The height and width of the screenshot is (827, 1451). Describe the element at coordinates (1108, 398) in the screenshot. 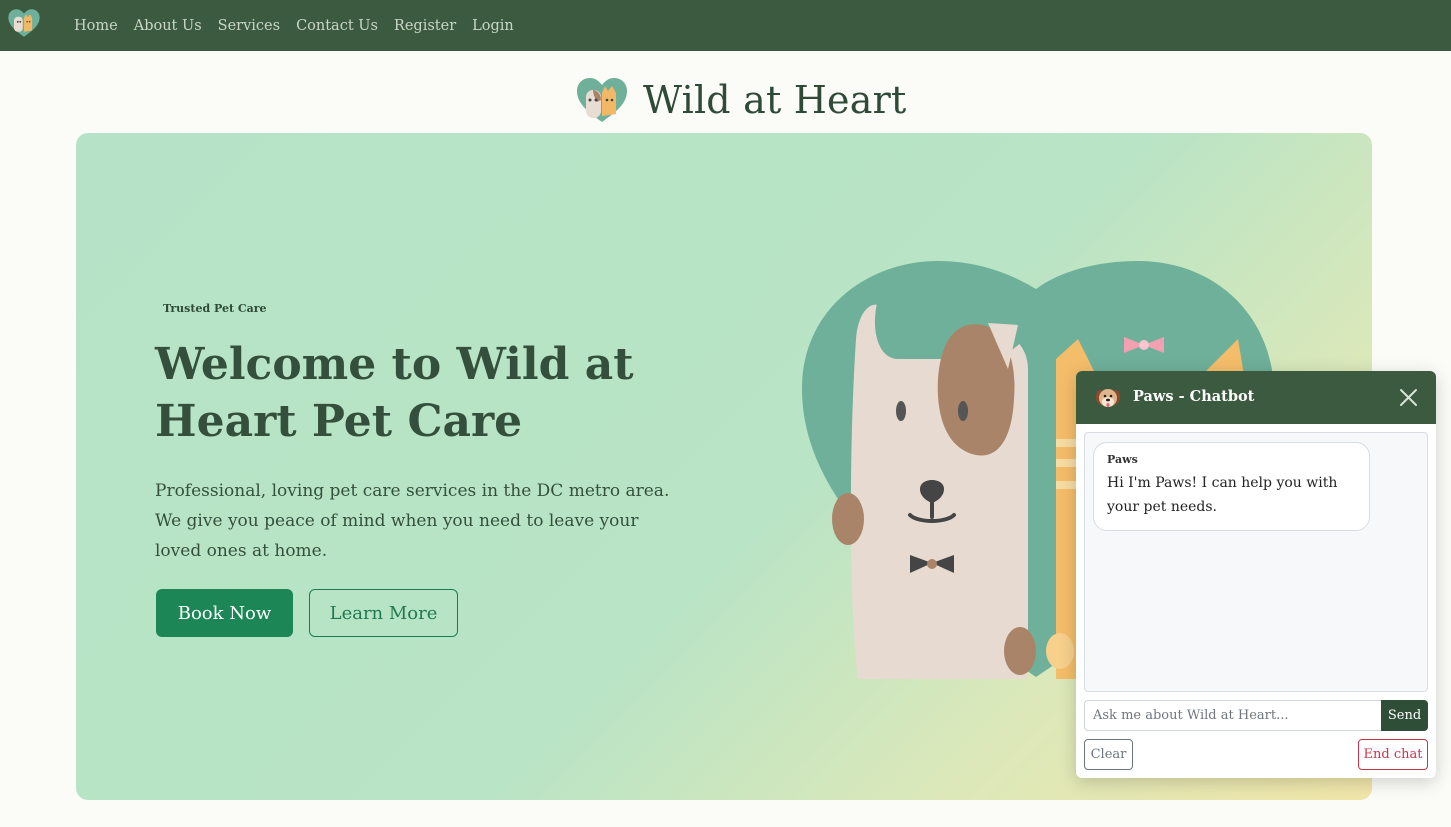

I see `dog-face-icon` at that location.